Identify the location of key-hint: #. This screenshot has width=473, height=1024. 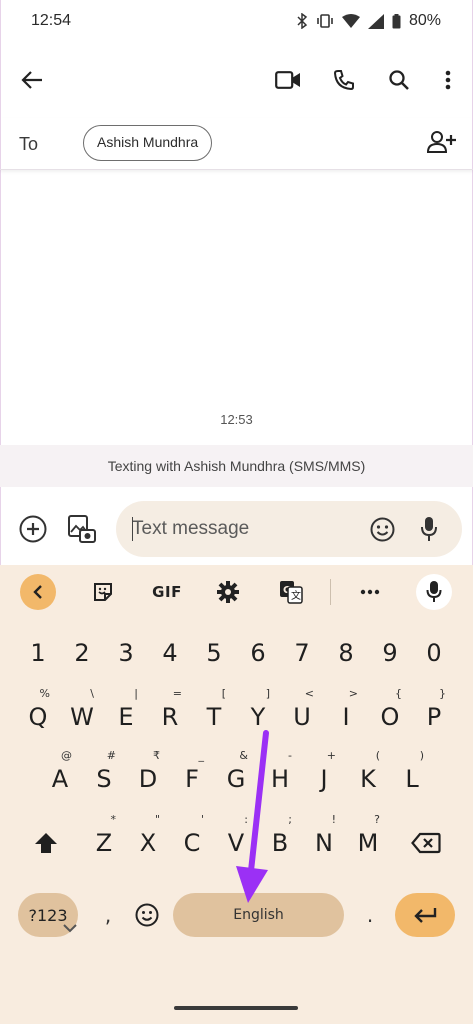
(111, 755).